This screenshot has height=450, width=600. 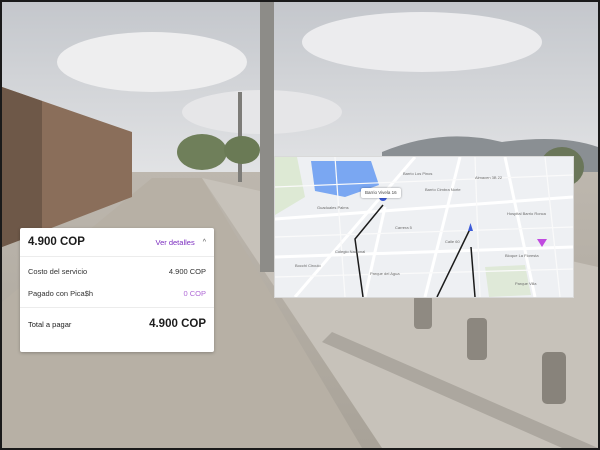 I want to click on map-label: Hospital Barrio Ronca, so click(x=527, y=213).